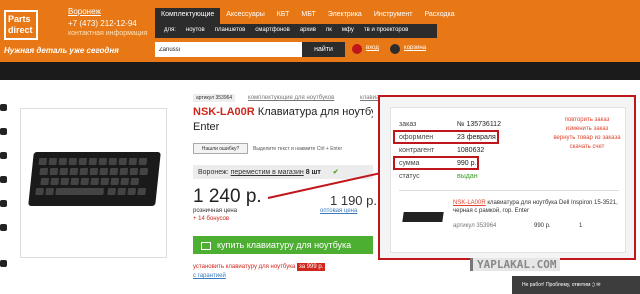 The width and height of the screenshot is (640, 294). I want to click on order-divider, so click(509, 190).